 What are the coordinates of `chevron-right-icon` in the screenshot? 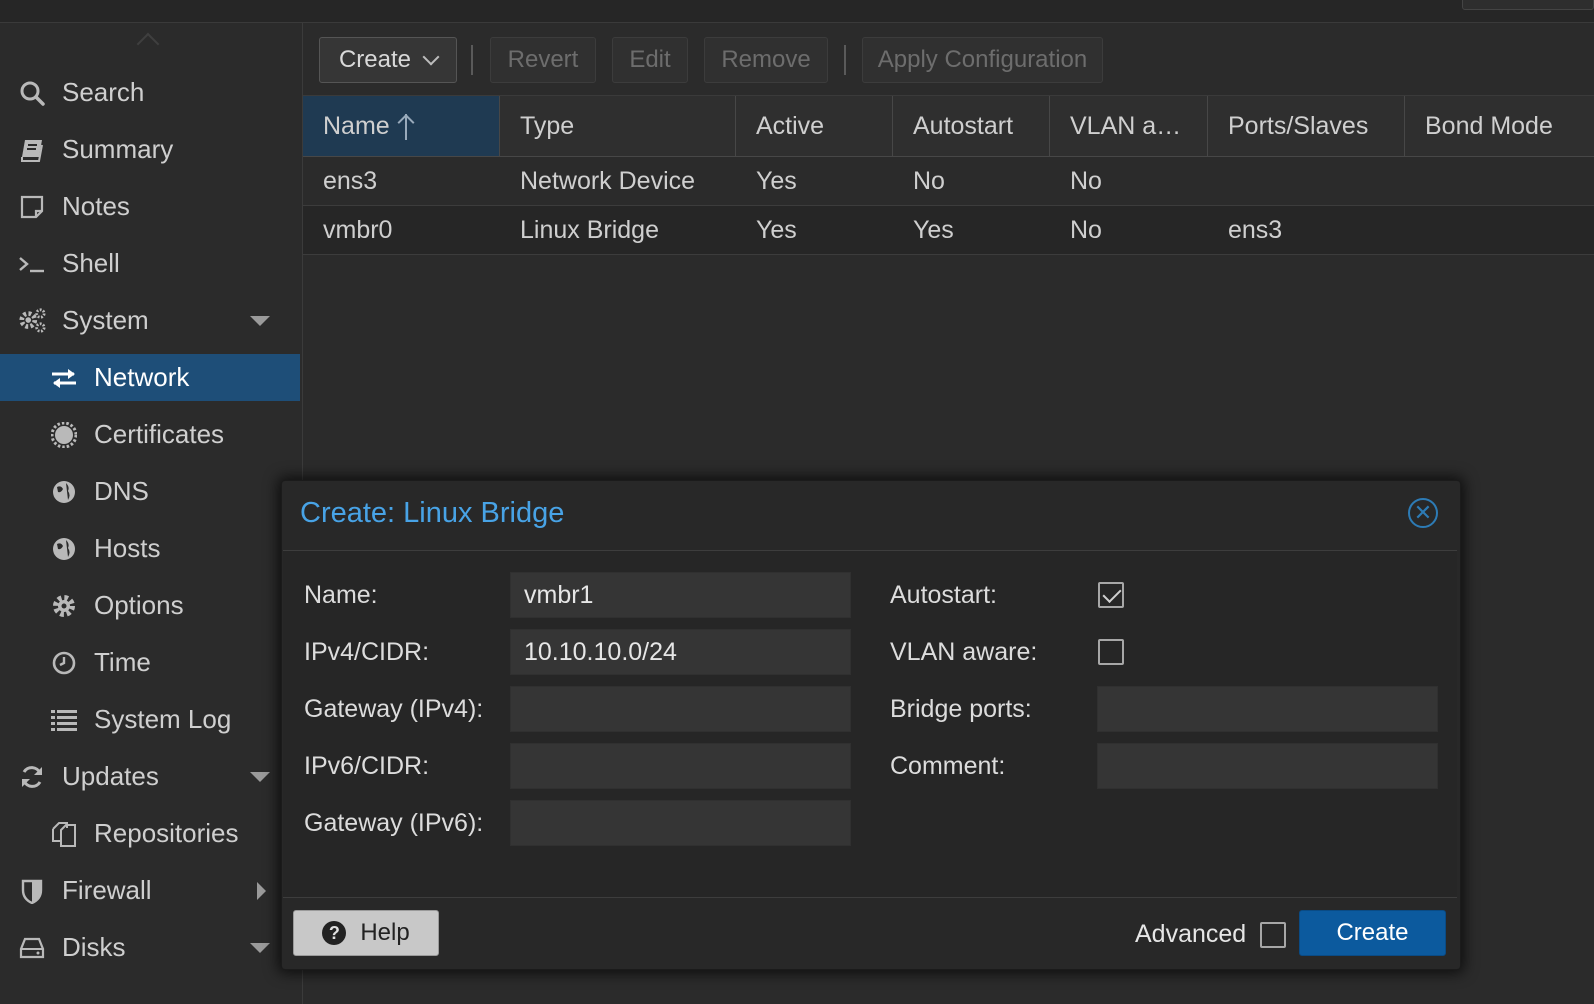 It's located at (261, 890).